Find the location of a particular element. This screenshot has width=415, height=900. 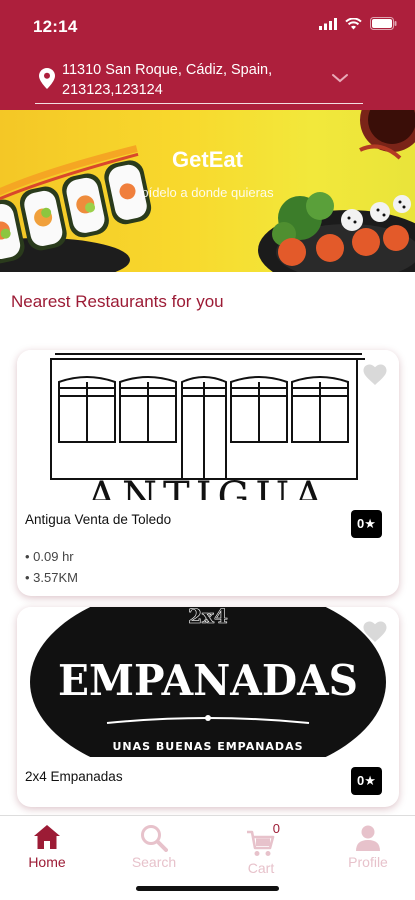

nav-search: Search is located at coordinates (154, 843).